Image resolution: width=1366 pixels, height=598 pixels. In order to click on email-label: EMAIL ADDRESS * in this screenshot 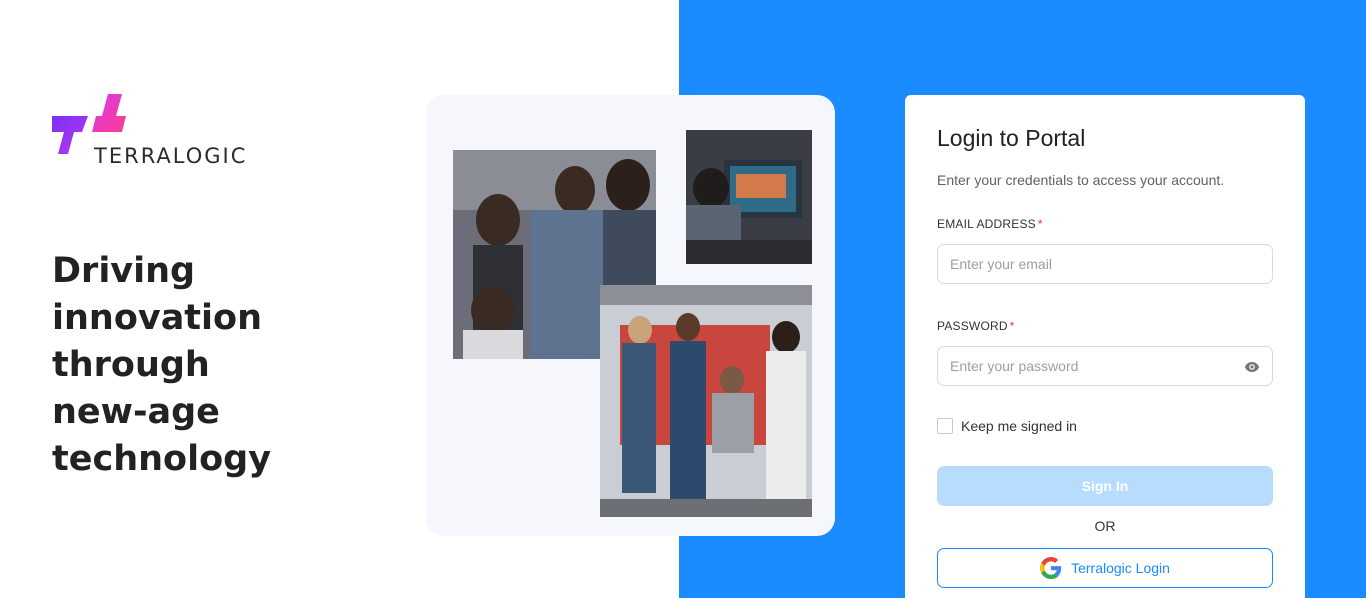, I will do `click(990, 224)`.